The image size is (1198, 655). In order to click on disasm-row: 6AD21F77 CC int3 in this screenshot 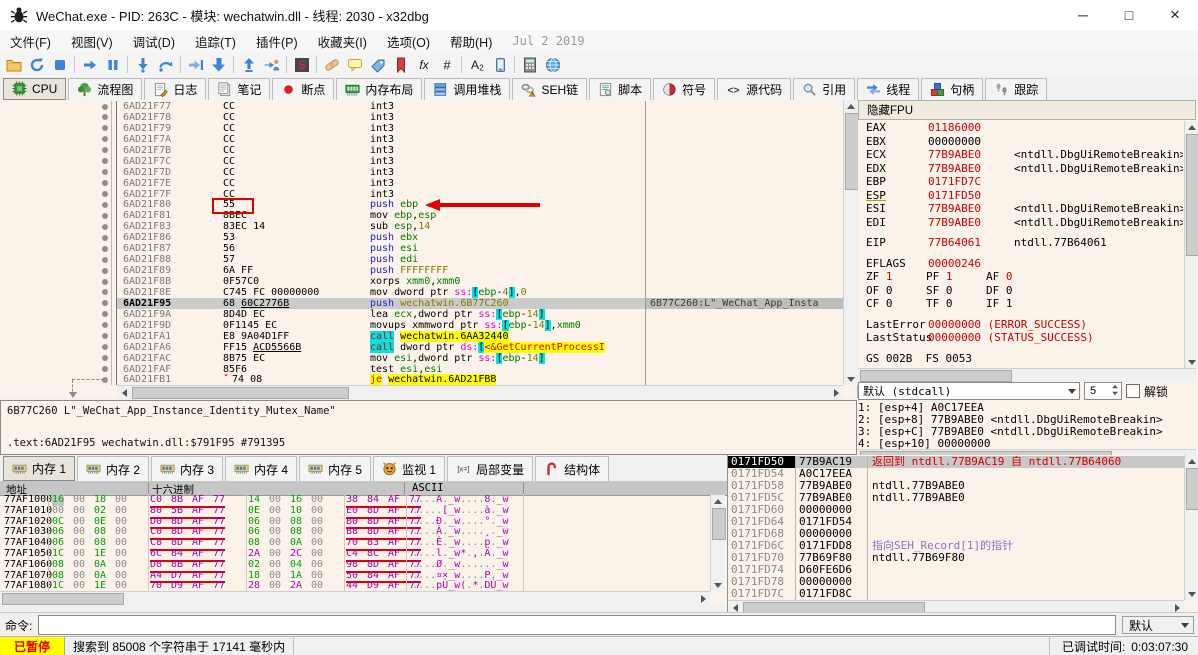, I will do `click(421, 106)`.